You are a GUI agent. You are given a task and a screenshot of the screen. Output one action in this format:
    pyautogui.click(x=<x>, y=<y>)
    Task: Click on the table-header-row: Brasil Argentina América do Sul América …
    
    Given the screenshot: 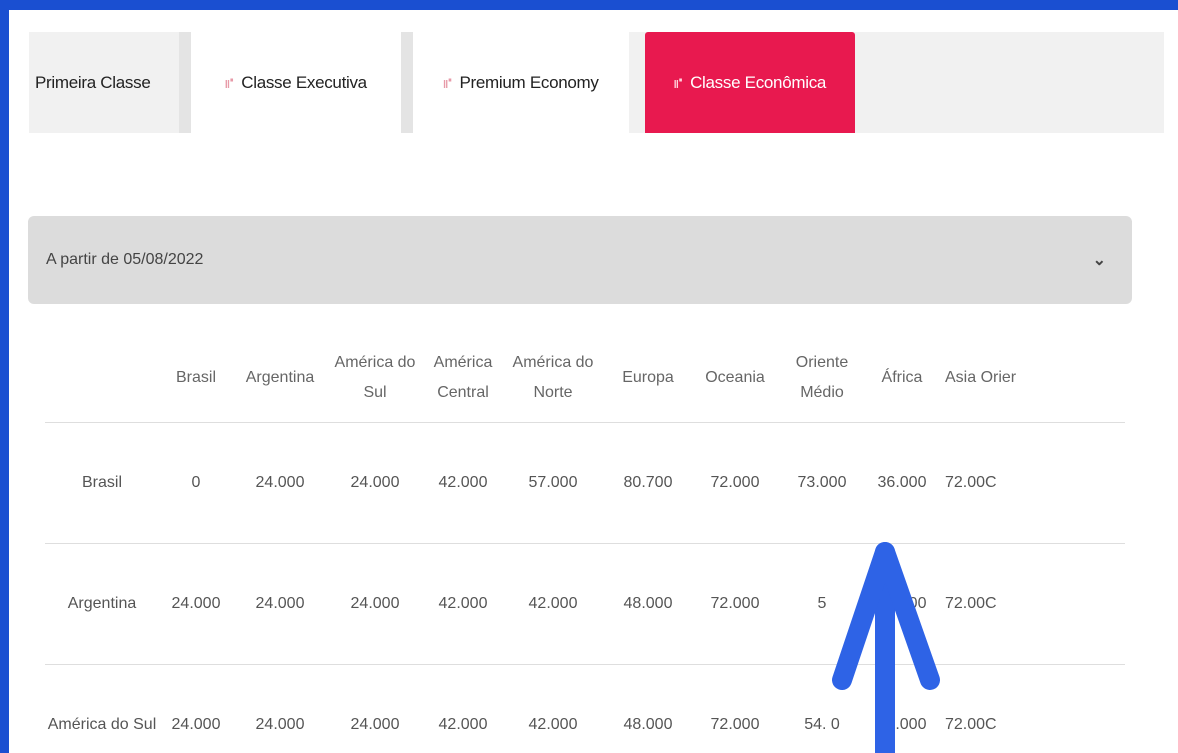 What is the action you would take?
    pyautogui.click(x=585, y=378)
    